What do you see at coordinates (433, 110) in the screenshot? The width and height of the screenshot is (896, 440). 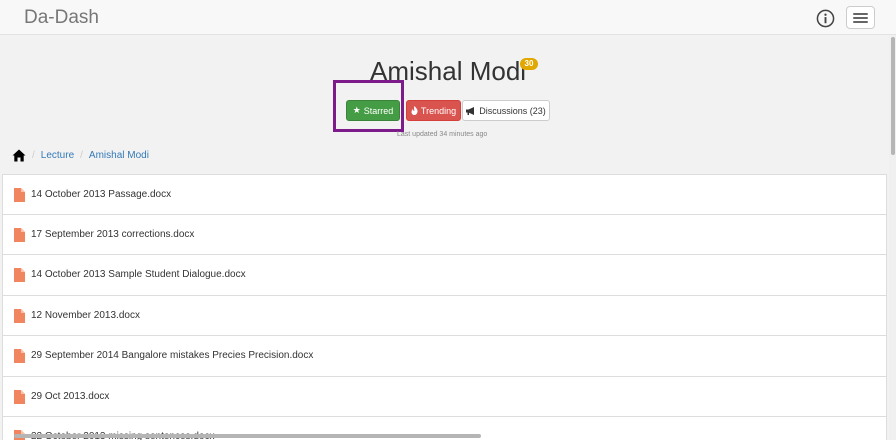 I see `trending-button: Trending` at bounding box center [433, 110].